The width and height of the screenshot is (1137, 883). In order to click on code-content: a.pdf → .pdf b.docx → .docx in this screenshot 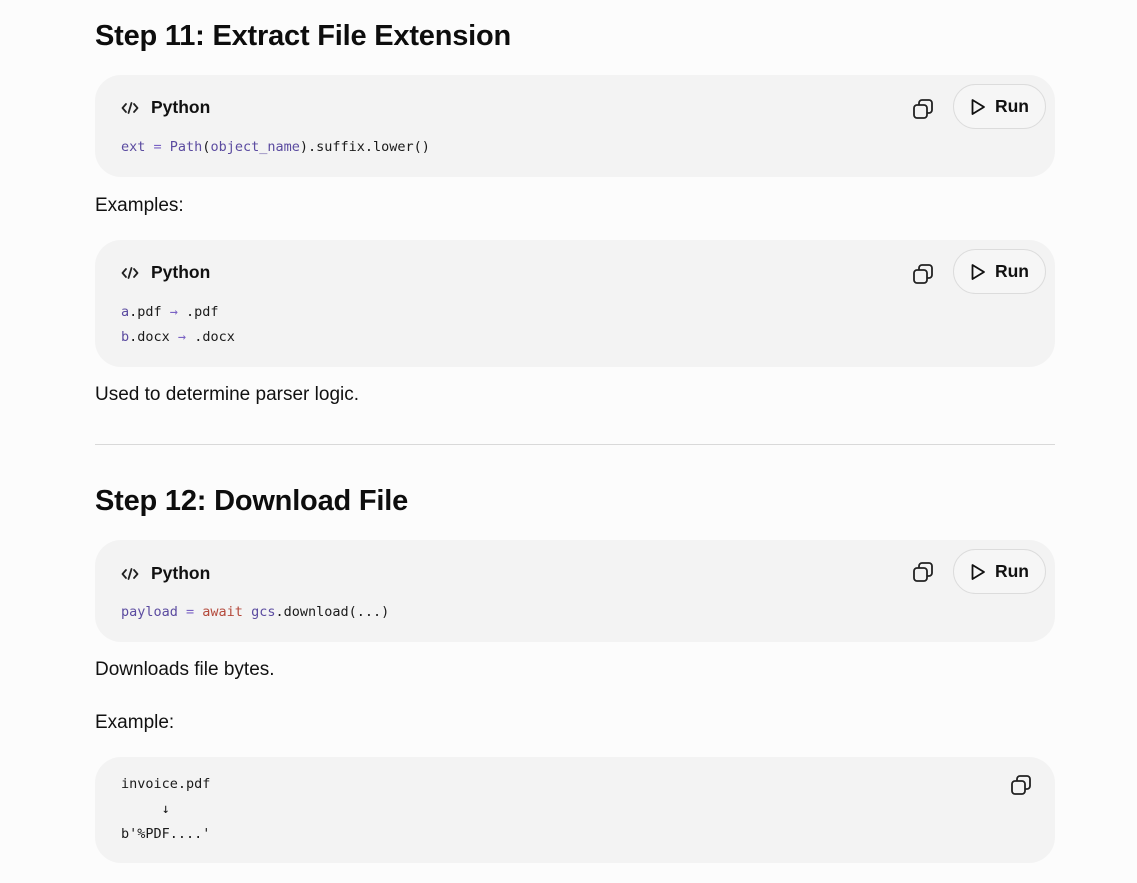, I will do `click(178, 324)`.